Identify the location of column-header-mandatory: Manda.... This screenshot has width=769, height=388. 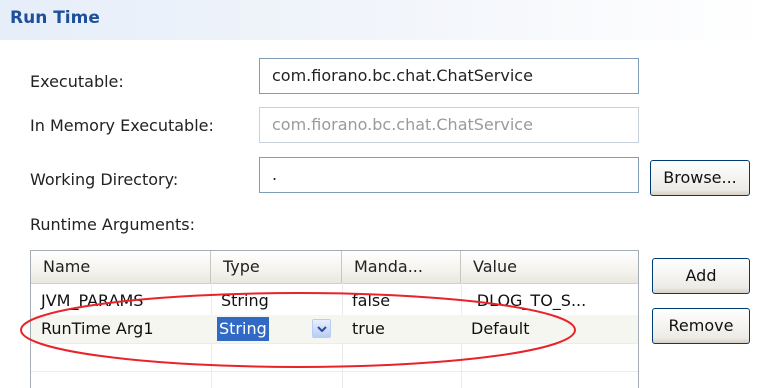
(401, 267).